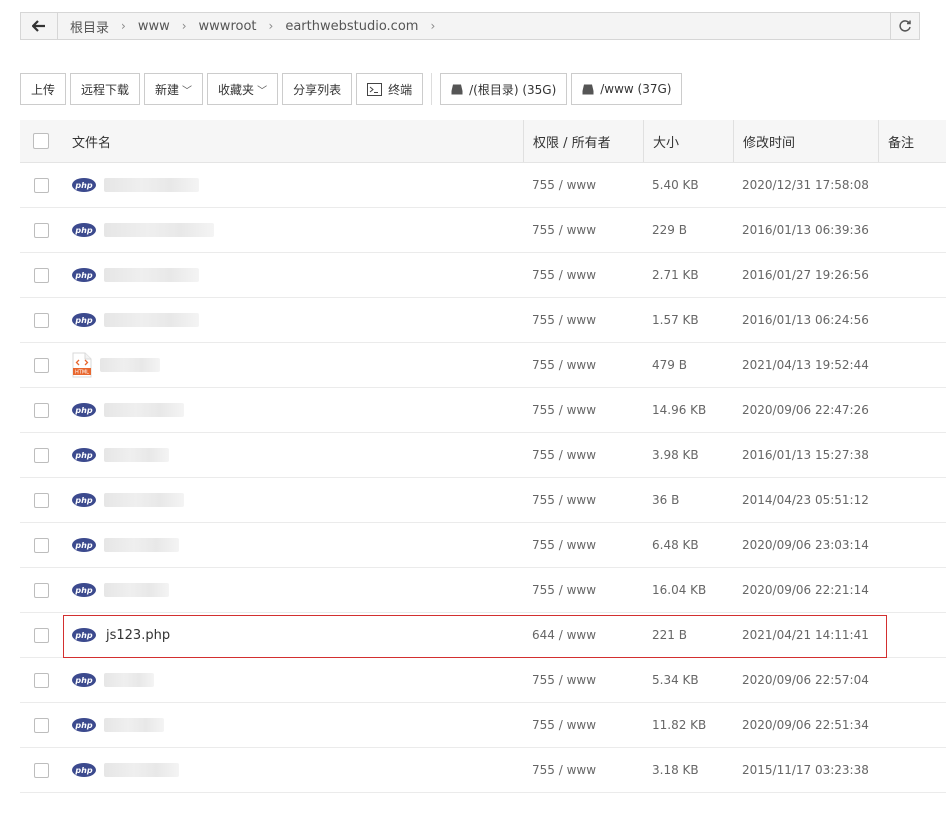  Describe the element at coordinates (805, 770) in the screenshot. I see `modified-time-cell: 2015/11/17 03:23:38` at that location.